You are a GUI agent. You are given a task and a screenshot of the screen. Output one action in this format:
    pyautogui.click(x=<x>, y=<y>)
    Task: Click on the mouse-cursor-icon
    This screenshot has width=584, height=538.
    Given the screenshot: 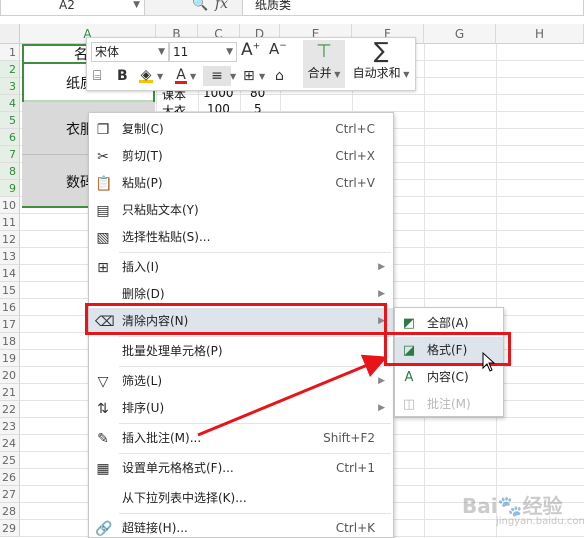 What is the action you would take?
    pyautogui.click(x=489, y=362)
    